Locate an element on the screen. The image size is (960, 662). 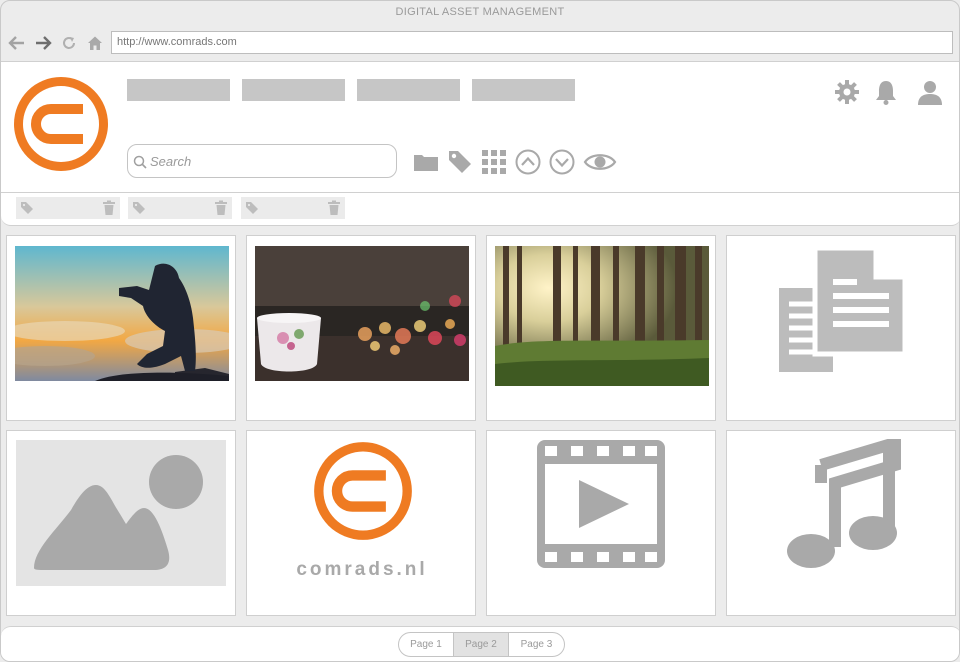
forward-arrow-icon is located at coordinates (43, 43).